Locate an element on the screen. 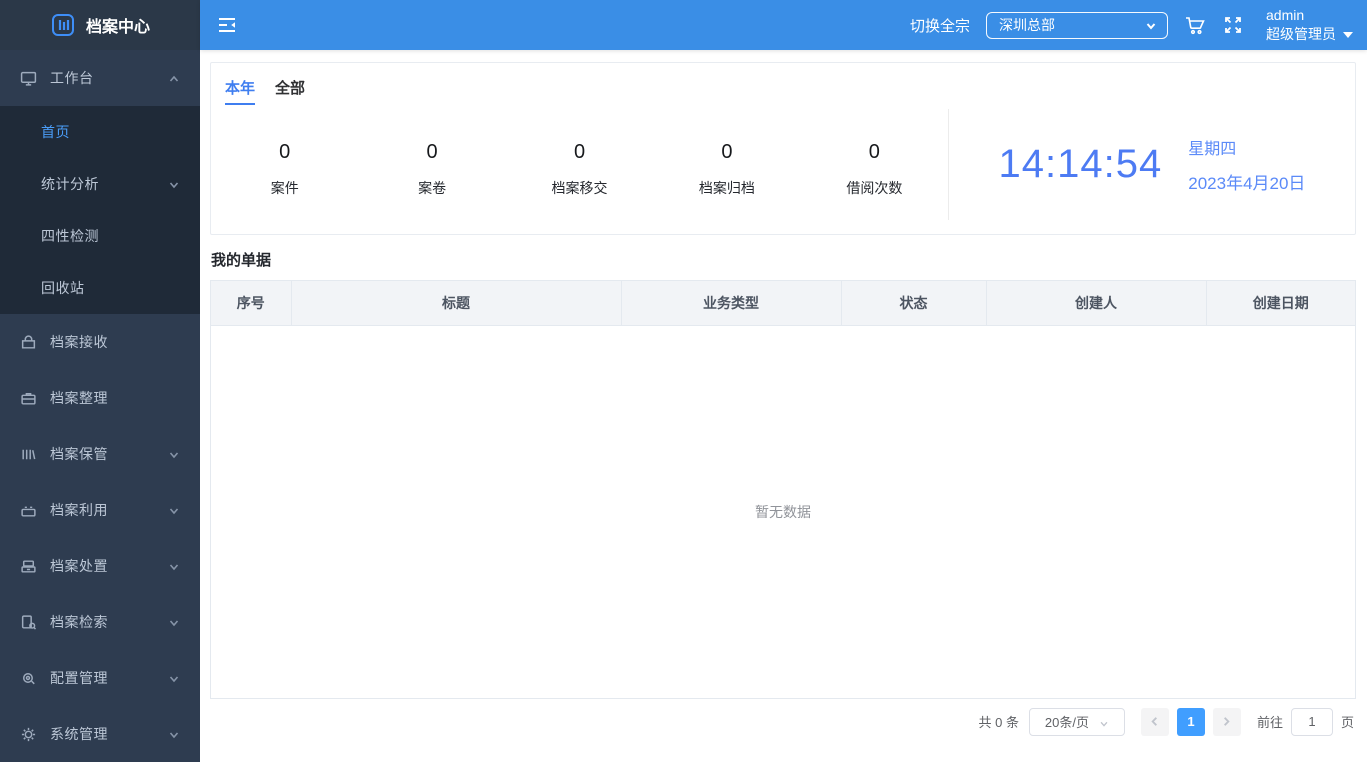  sidebar-item-statistics: 统计分析 is located at coordinates (100, 184).